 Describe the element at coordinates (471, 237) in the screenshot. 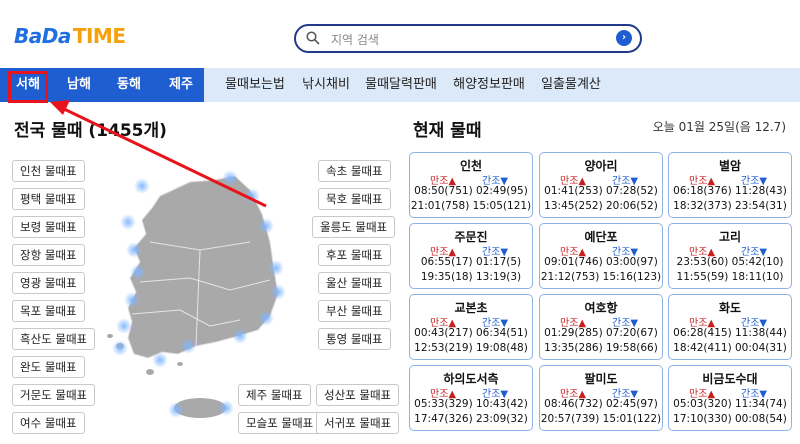

I see `station-name: 주문진` at that location.